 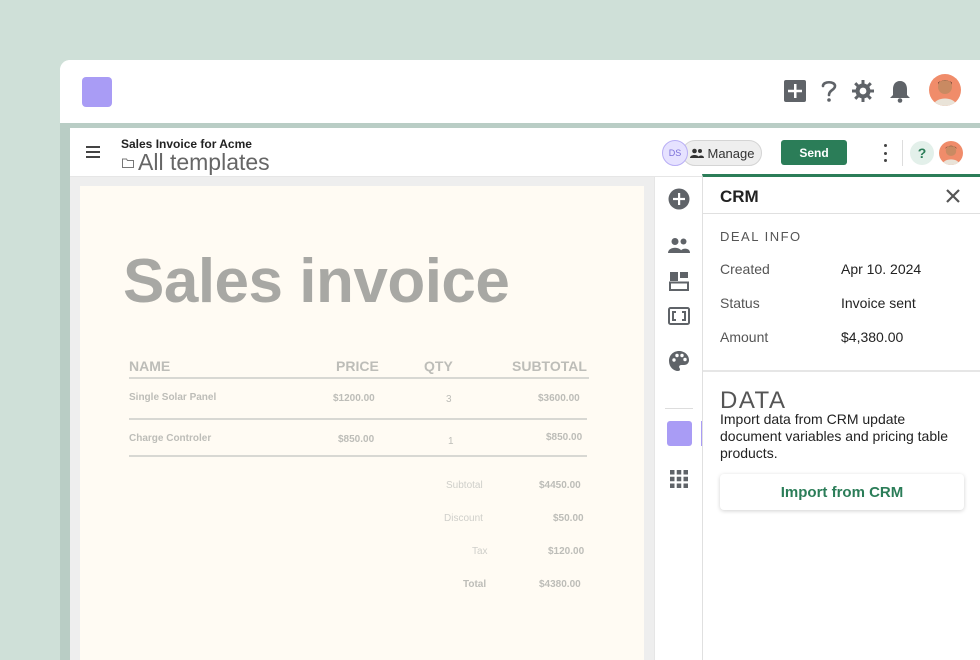 What do you see at coordinates (566, 551) in the screenshot?
I see `tax-value: $120.00` at bounding box center [566, 551].